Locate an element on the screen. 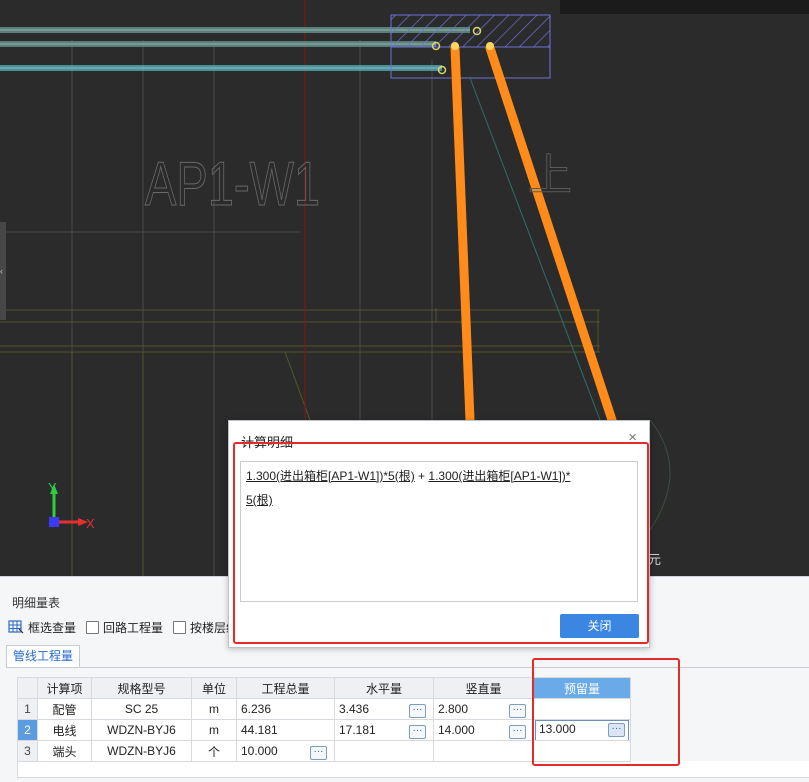  panel-toolbar: 框选查量 回路工程量 按楼层统 is located at coordinates (128, 627).